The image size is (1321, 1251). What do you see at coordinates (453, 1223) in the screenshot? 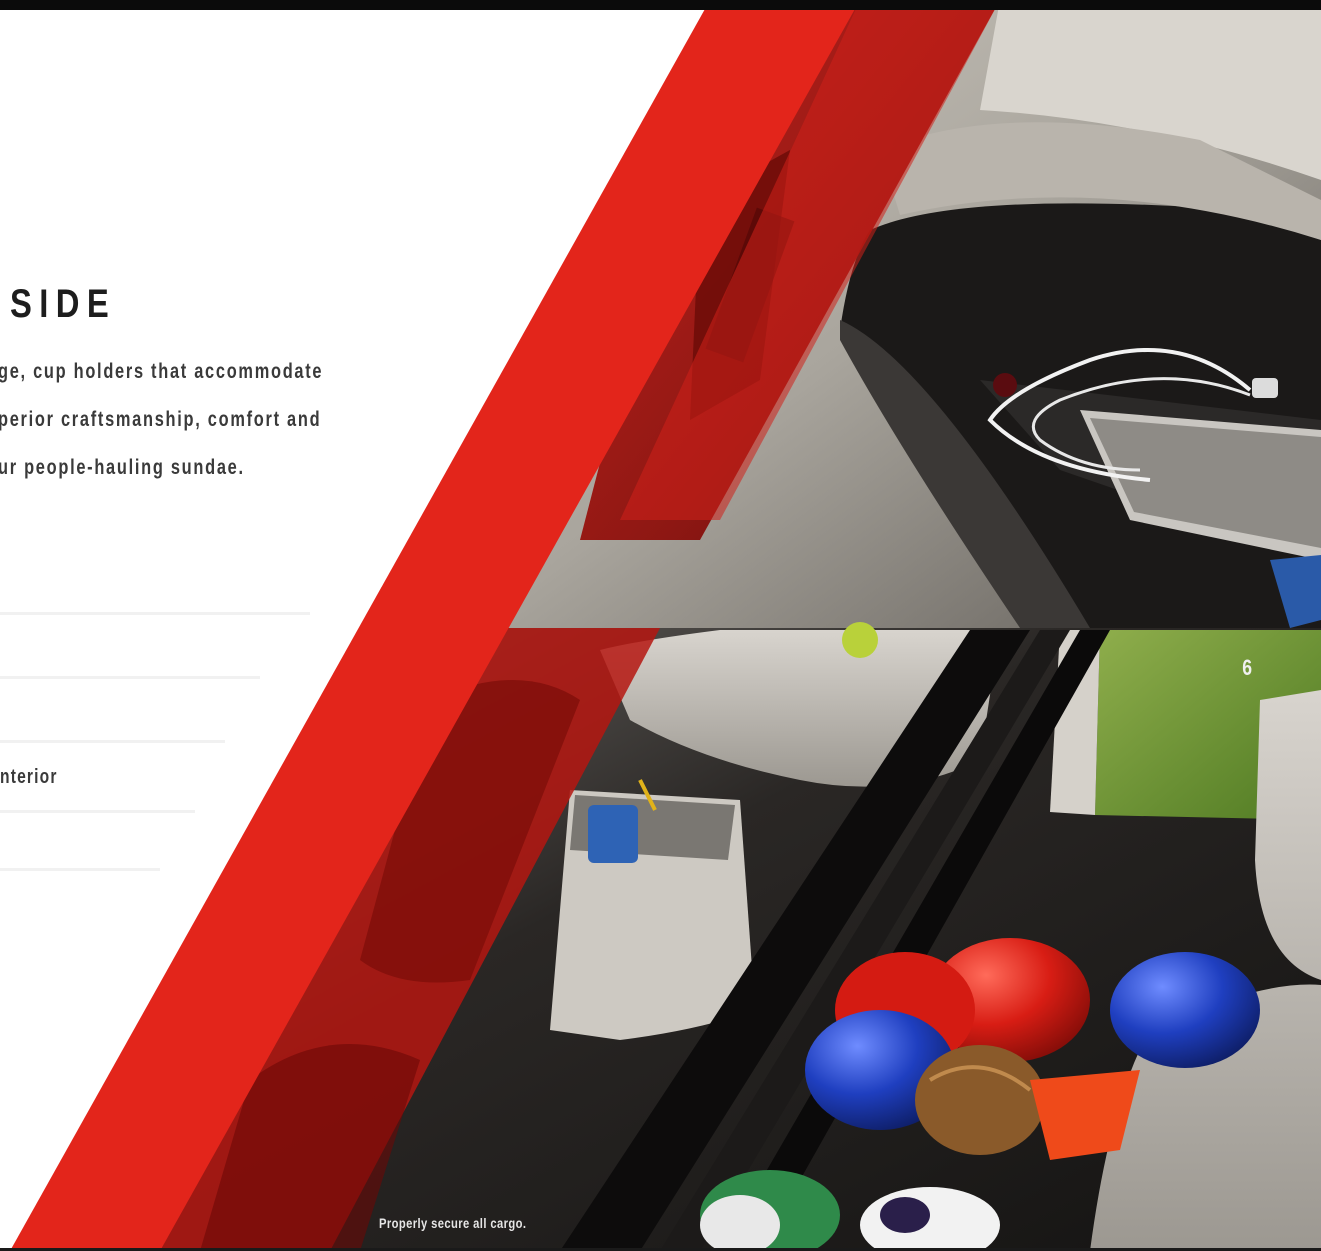
I see `cargo-disclaimer: Properly secure all cargo.` at bounding box center [453, 1223].